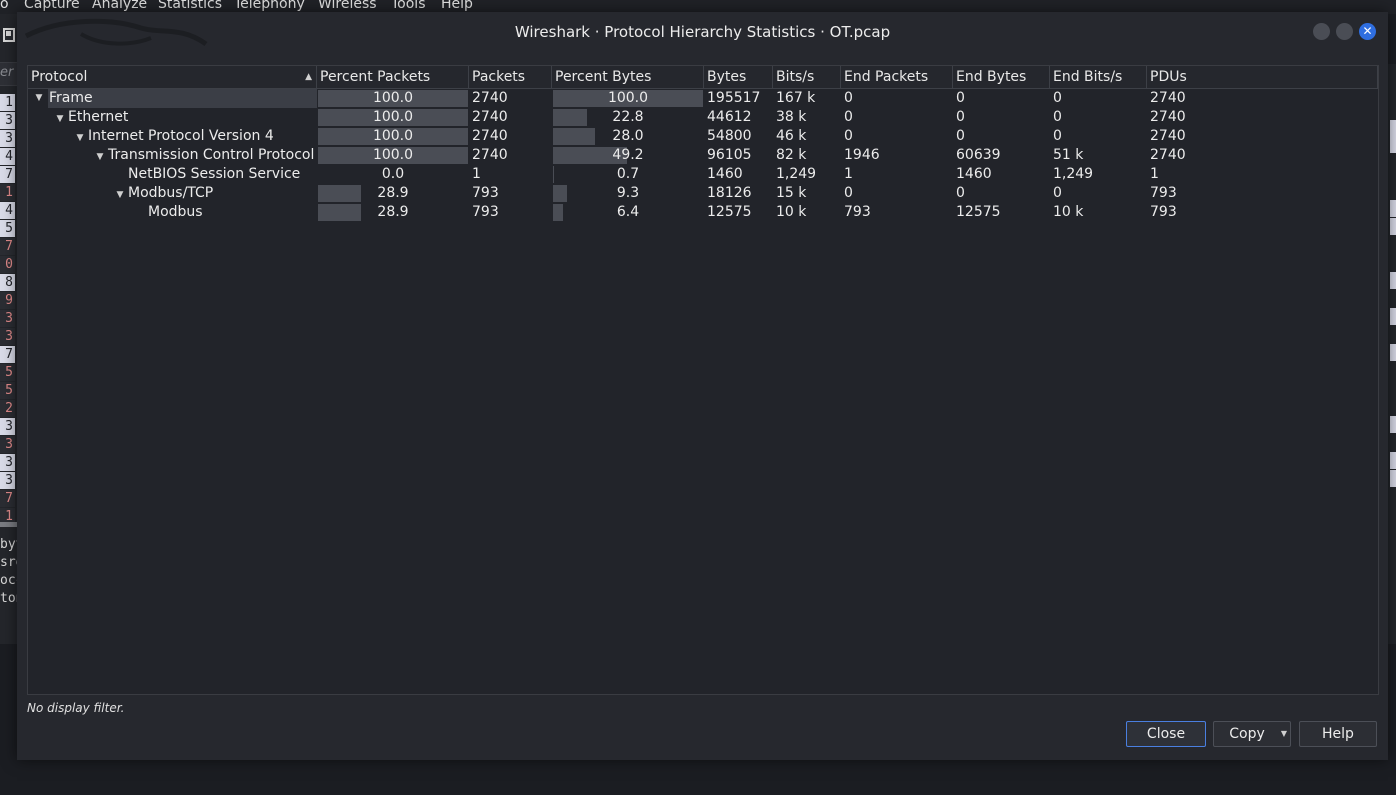  I want to click on column-header-label: End Bits/s, so click(1088, 77).